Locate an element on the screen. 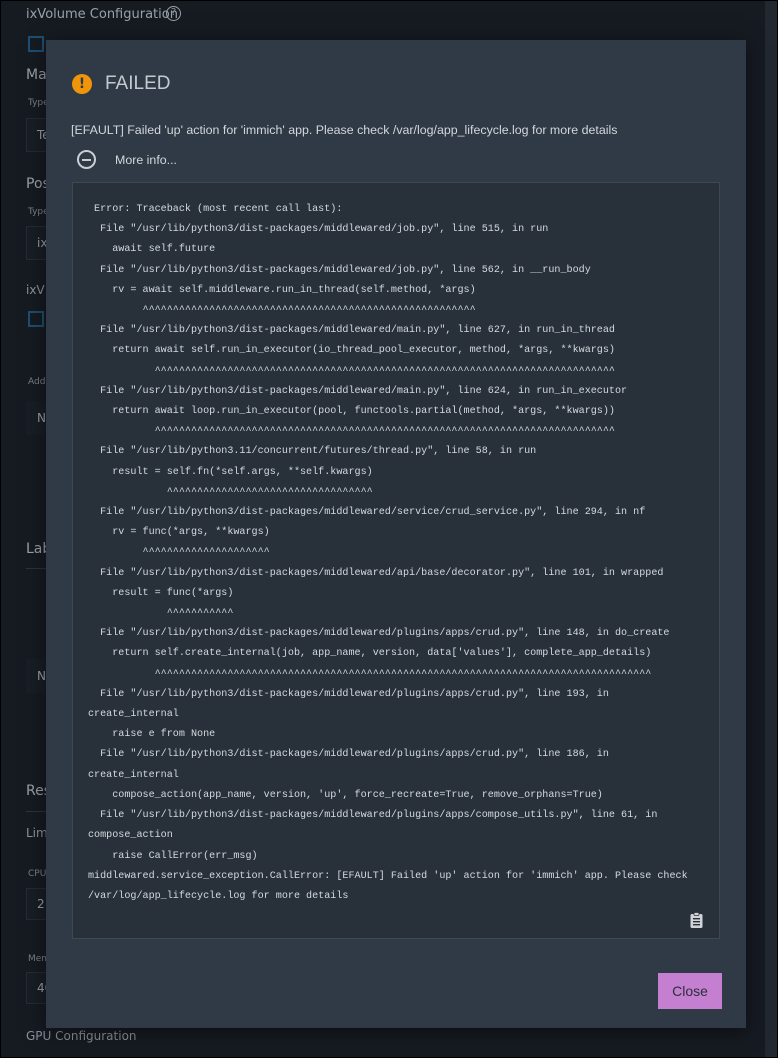 The width and height of the screenshot is (778, 1058). ixvolume-section-heading: ixVolume Configuration is located at coordinates (102, 14).